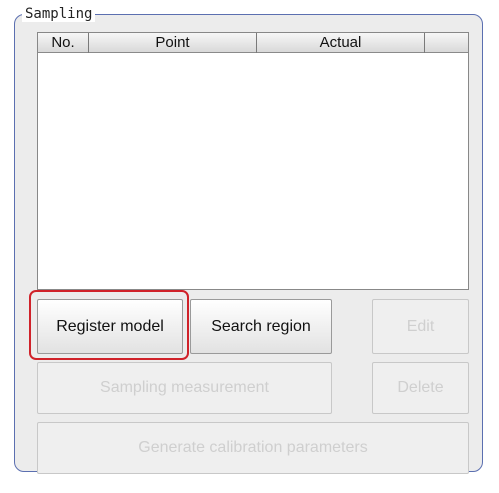  I want to click on column-header-extra, so click(446, 43).